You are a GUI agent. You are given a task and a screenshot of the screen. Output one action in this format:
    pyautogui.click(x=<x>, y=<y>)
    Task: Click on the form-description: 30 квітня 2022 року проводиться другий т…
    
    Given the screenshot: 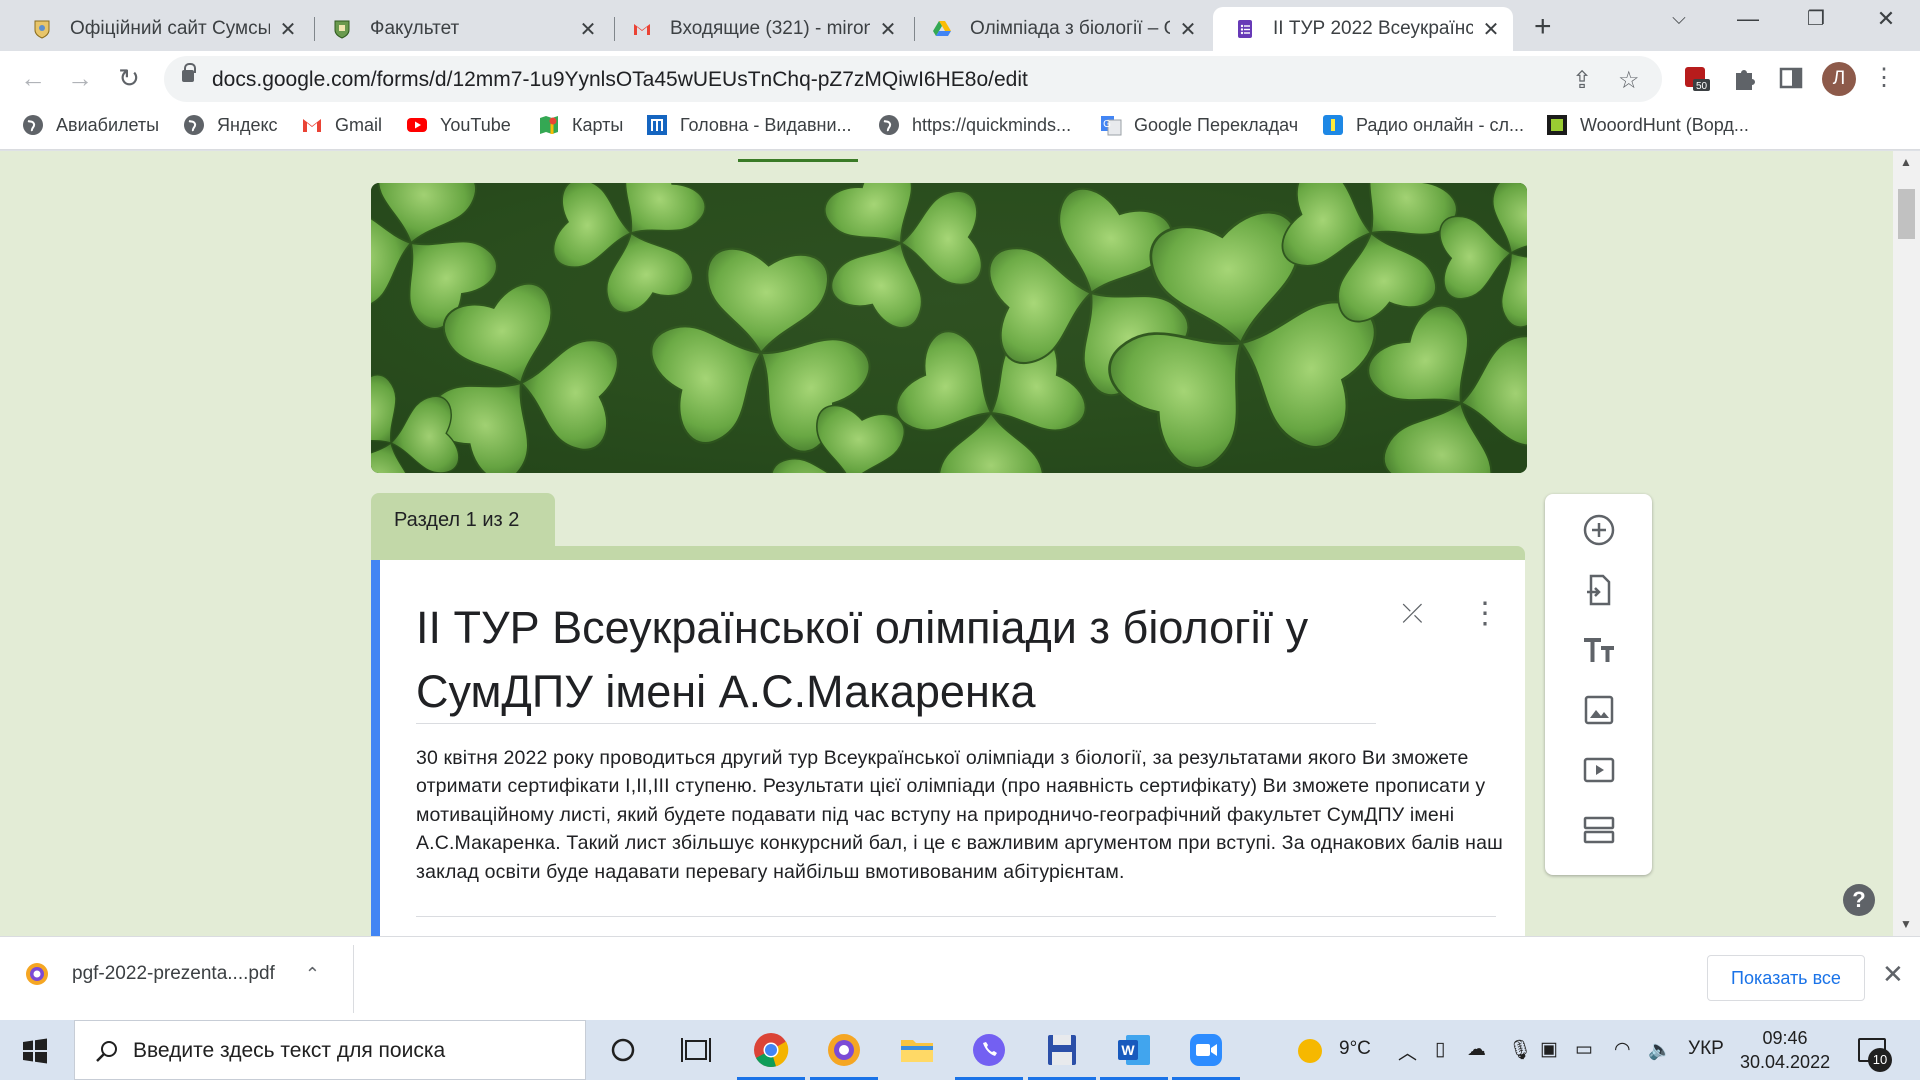 What is the action you would take?
    pyautogui.click(x=961, y=815)
    